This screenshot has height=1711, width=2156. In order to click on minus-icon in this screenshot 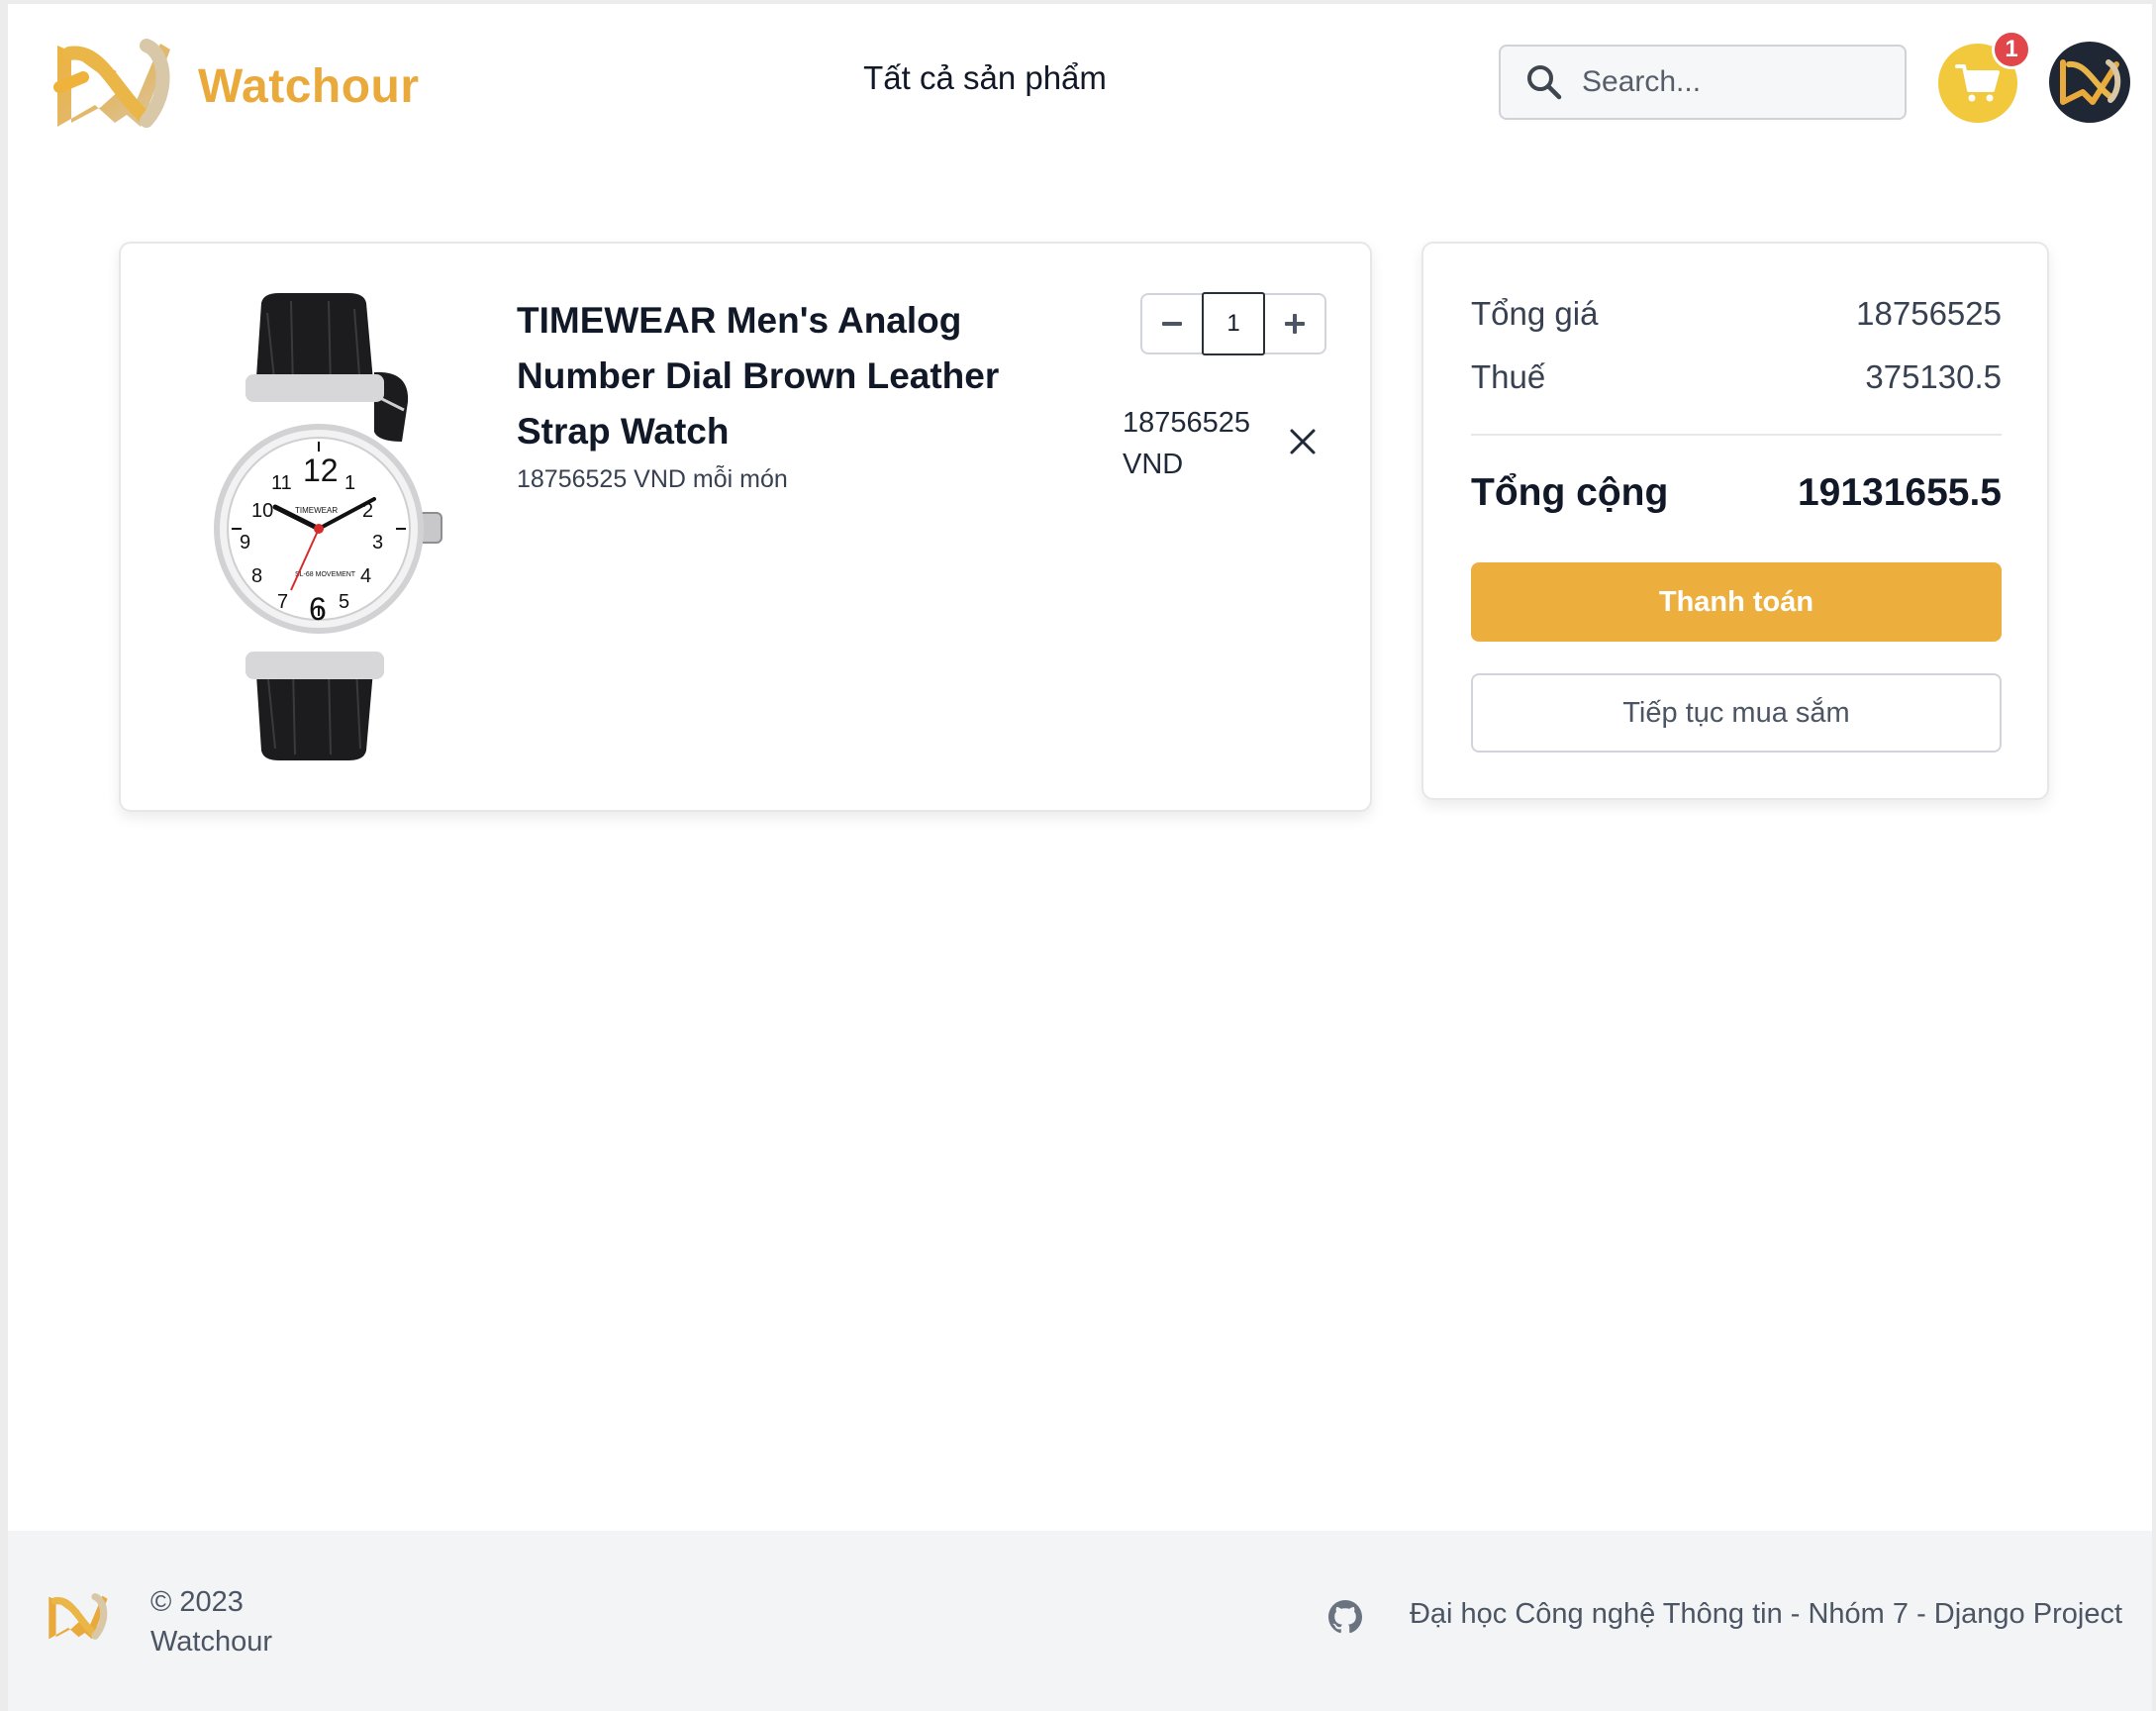, I will do `click(1172, 324)`.